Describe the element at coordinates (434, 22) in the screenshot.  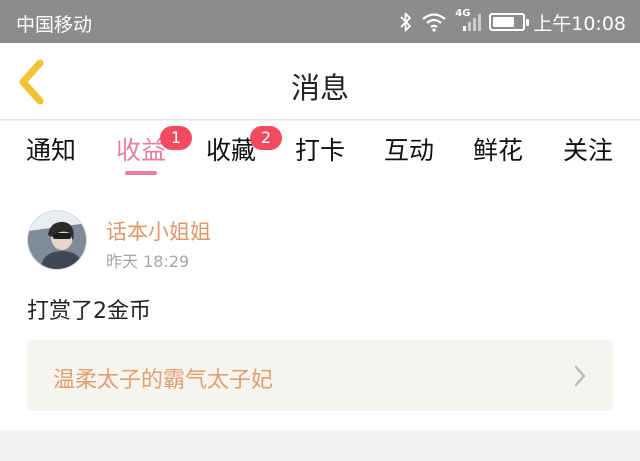
I see `wifi-icon` at that location.